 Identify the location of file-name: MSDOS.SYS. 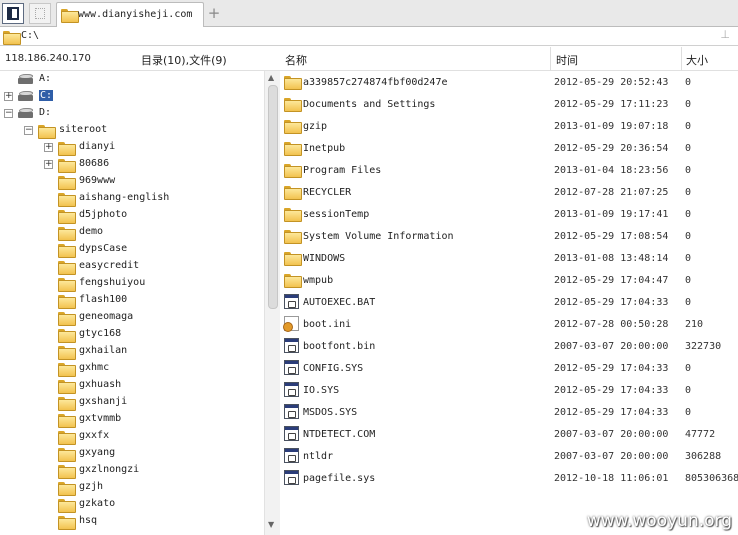
(330, 412).